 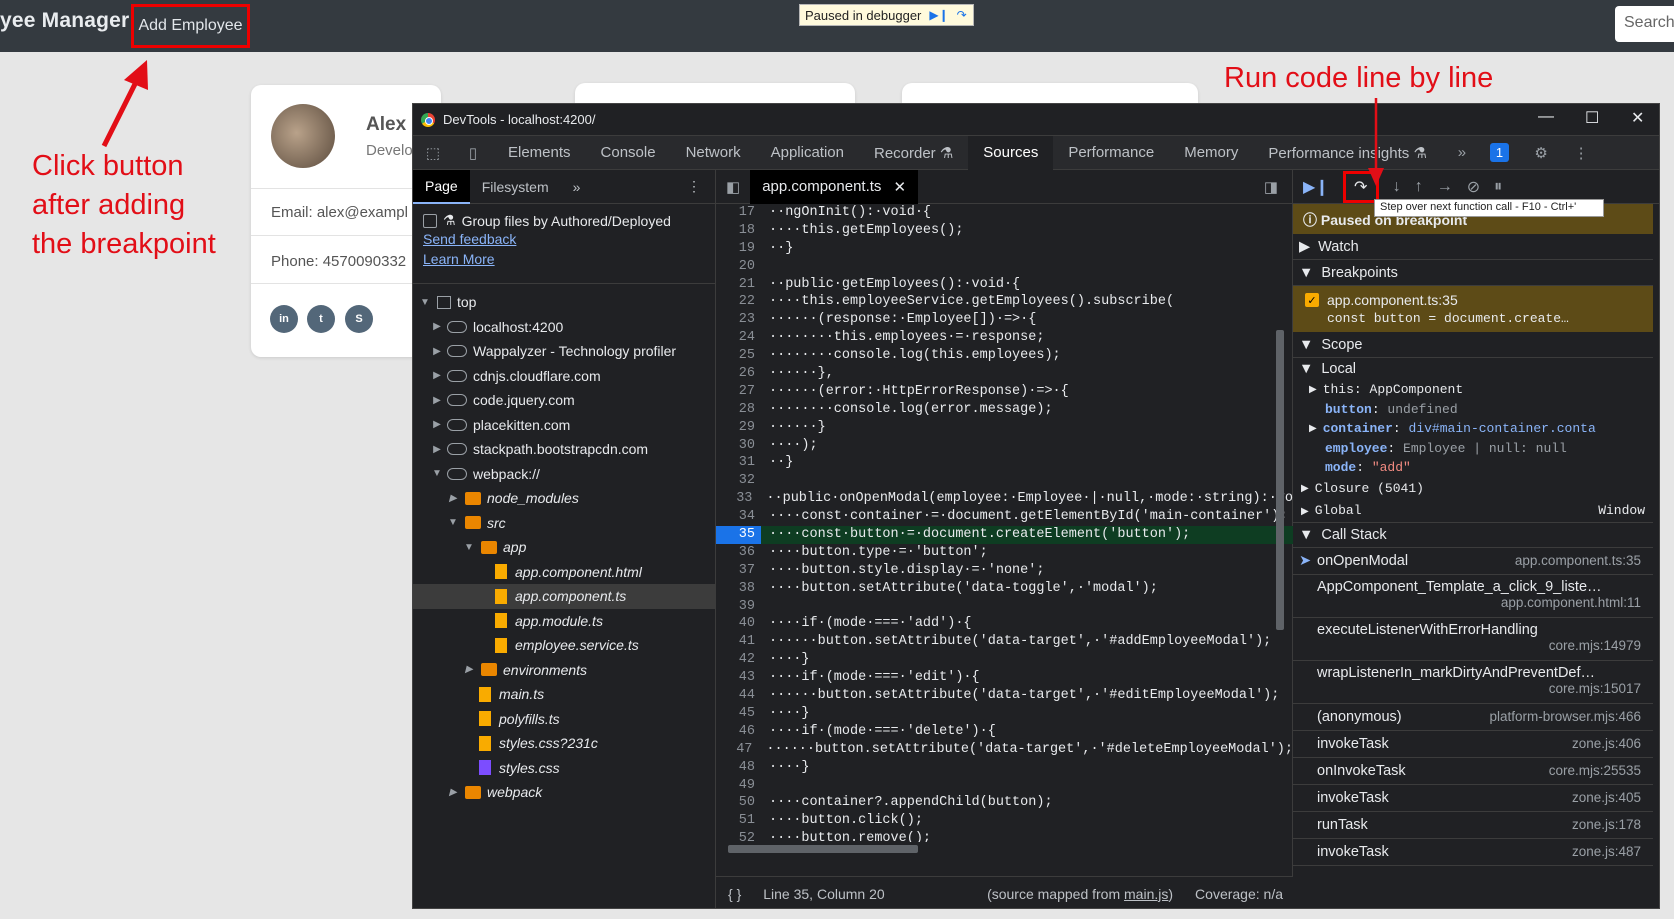 What do you see at coordinates (564, 498) in the screenshot?
I see `tree-item: ▶ node_modules` at bounding box center [564, 498].